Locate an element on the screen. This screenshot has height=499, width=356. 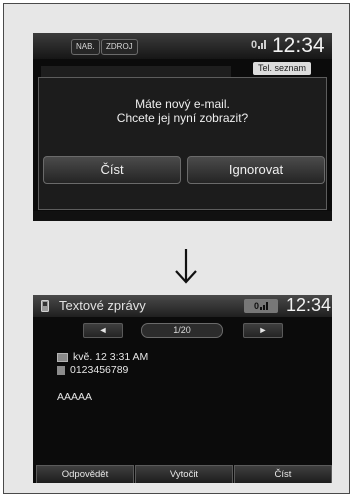
ignore-button: Ignorovat is located at coordinates (256, 170).